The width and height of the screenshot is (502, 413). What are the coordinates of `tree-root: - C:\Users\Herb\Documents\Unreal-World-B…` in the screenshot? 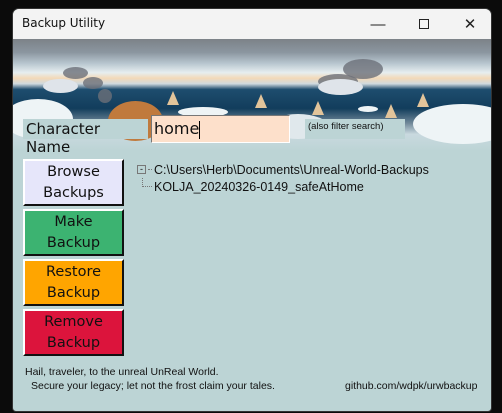 It's located at (283, 169).